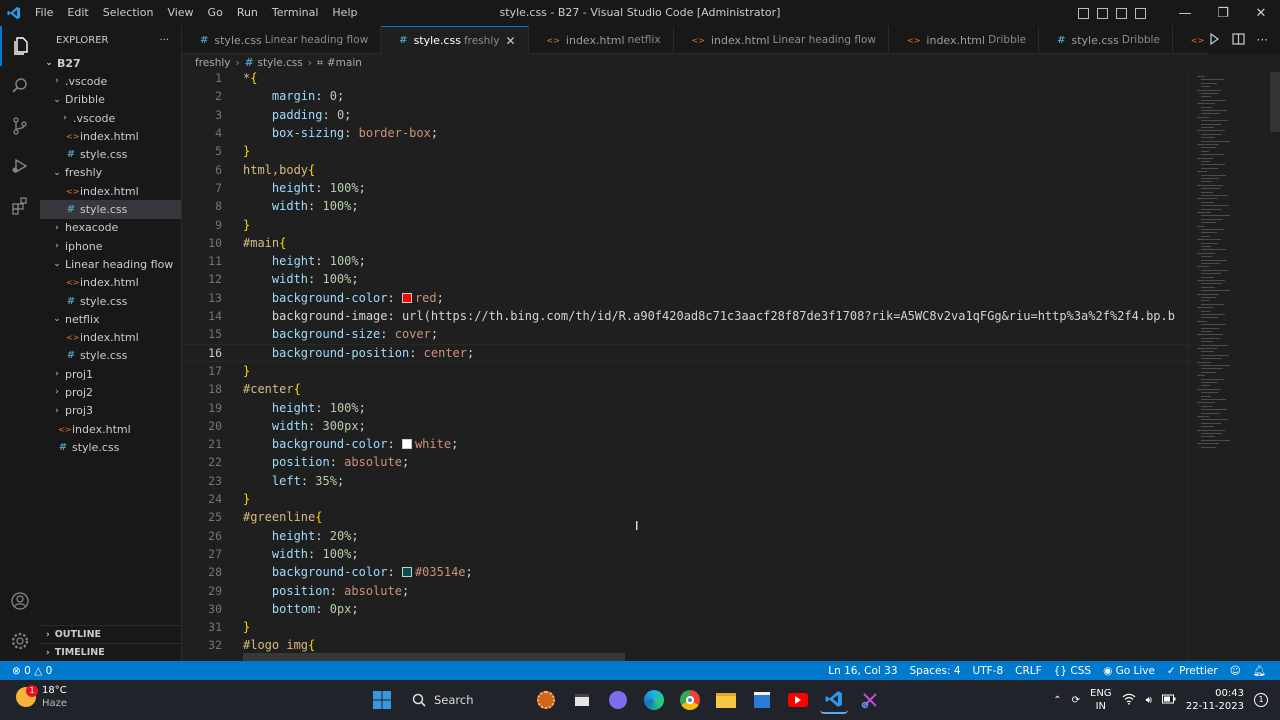 The width and height of the screenshot is (1280, 720). I want to click on code-line: 28 background-color: #03514e;, so click(686, 572).